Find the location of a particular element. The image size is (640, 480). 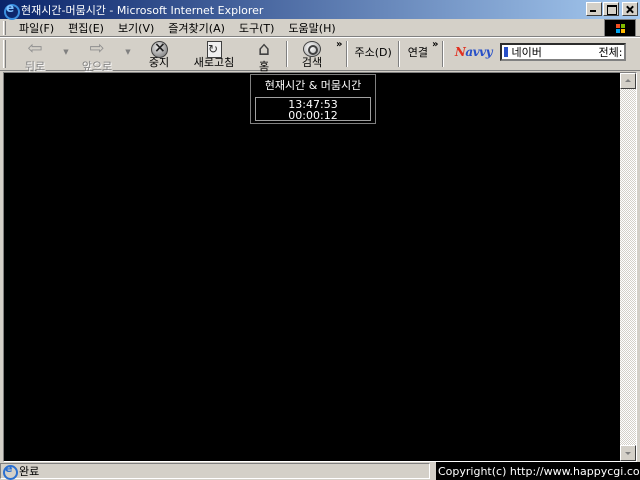

search-button: 검색 is located at coordinates (312, 54).